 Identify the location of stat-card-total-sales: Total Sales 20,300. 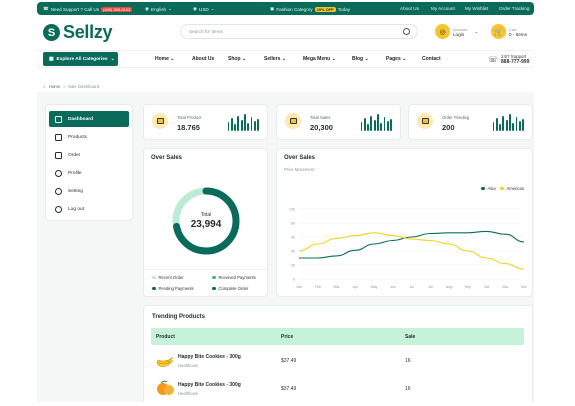
(338, 122).